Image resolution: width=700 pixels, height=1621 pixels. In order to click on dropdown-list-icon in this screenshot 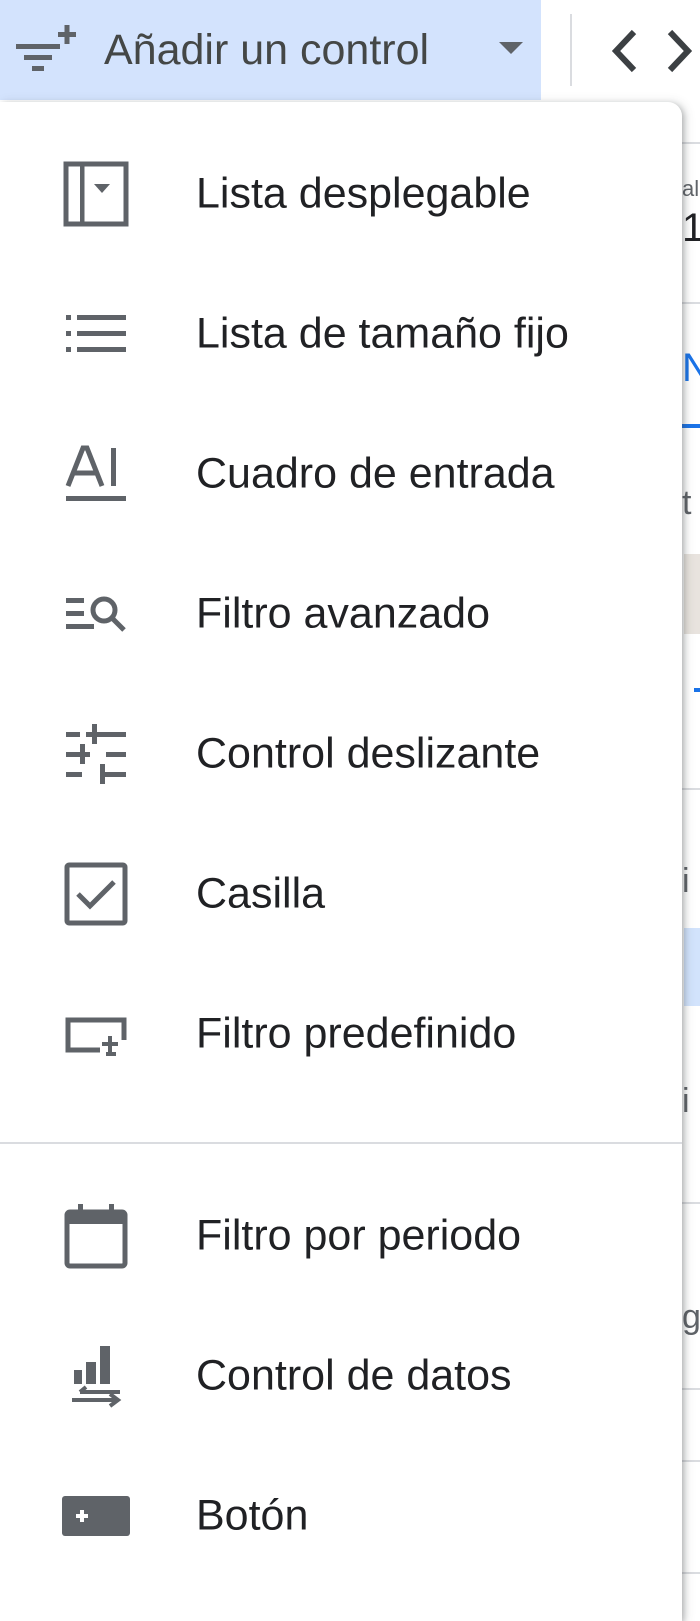, I will do `click(96, 194)`.